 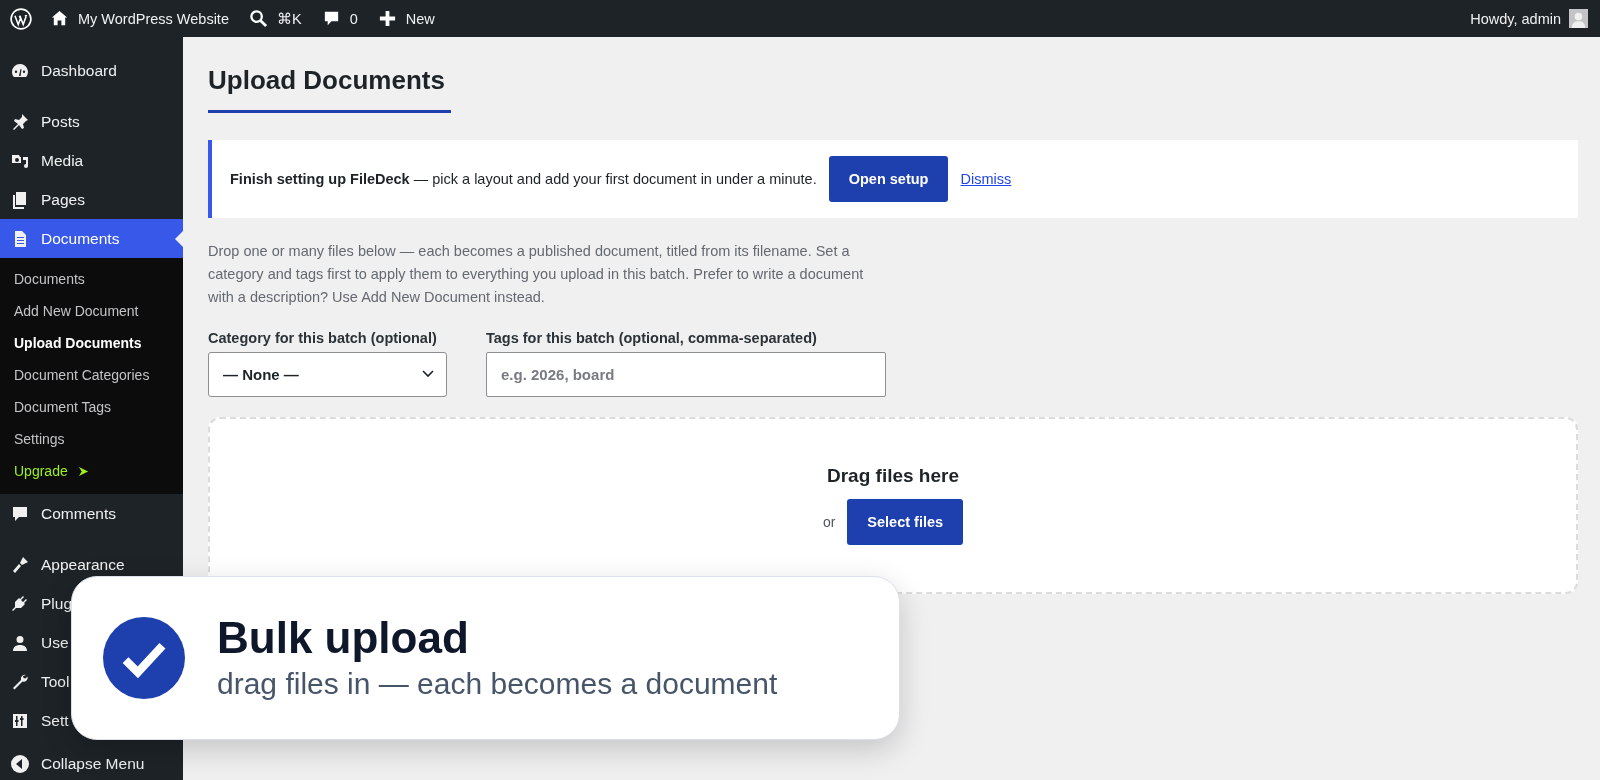 What do you see at coordinates (91, 375) in the screenshot?
I see `submenu-item: Document Categories` at bounding box center [91, 375].